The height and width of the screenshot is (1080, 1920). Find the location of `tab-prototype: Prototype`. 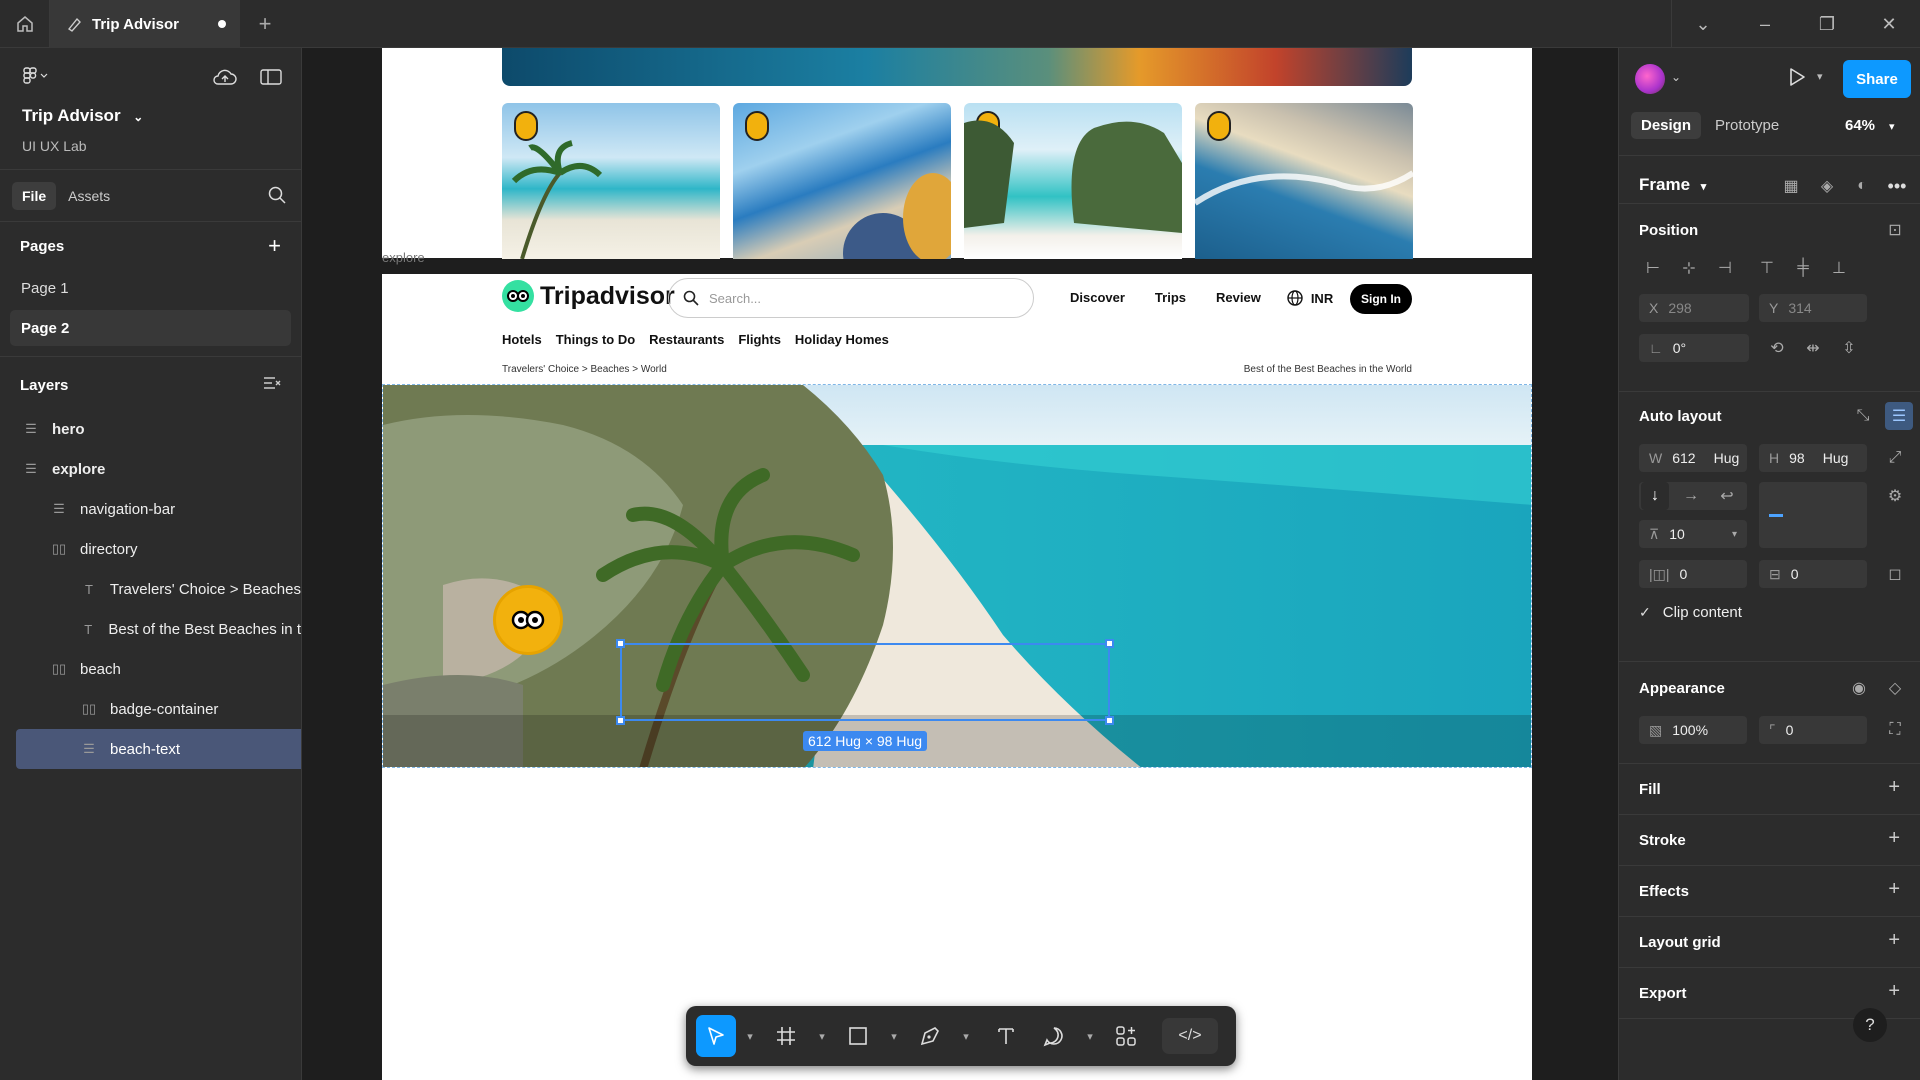

tab-prototype: Prototype is located at coordinates (1747, 125).